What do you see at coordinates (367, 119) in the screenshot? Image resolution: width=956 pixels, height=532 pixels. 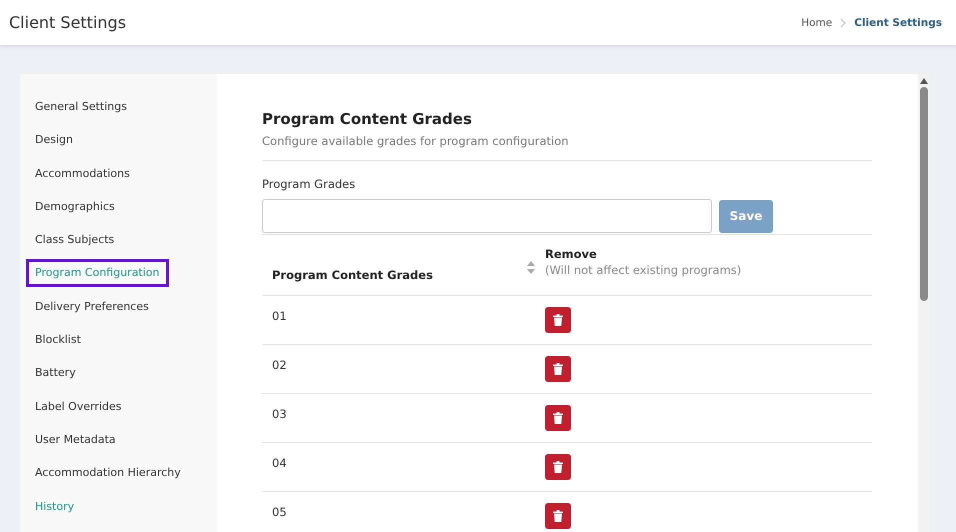 I see `section-title: Program Content Grades` at bounding box center [367, 119].